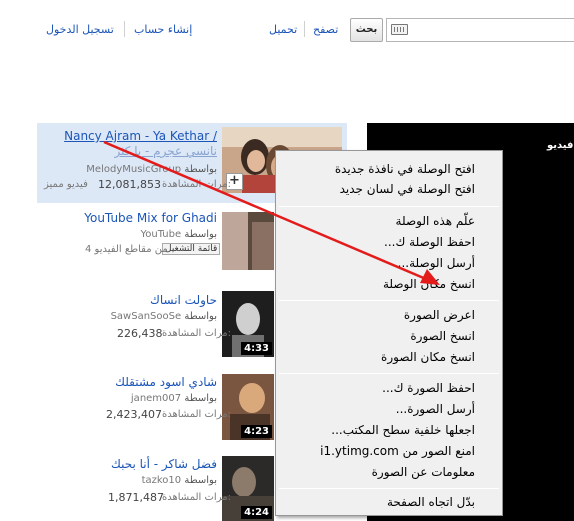 This screenshot has height=521, width=574. Describe the element at coordinates (256, 431) in the screenshot. I see `video-duration: 4:23` at that location.